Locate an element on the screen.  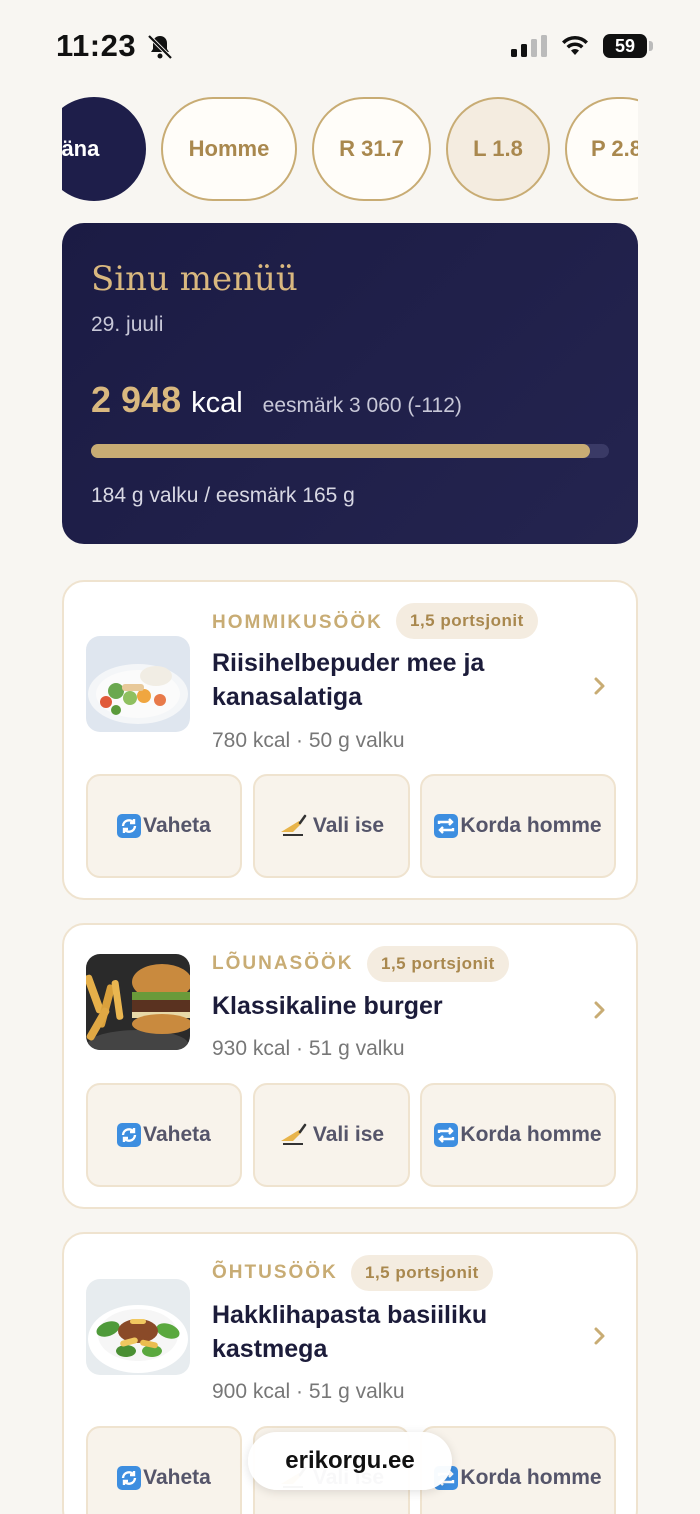
cellular-signal-icon is located at coordinates (529, 46).